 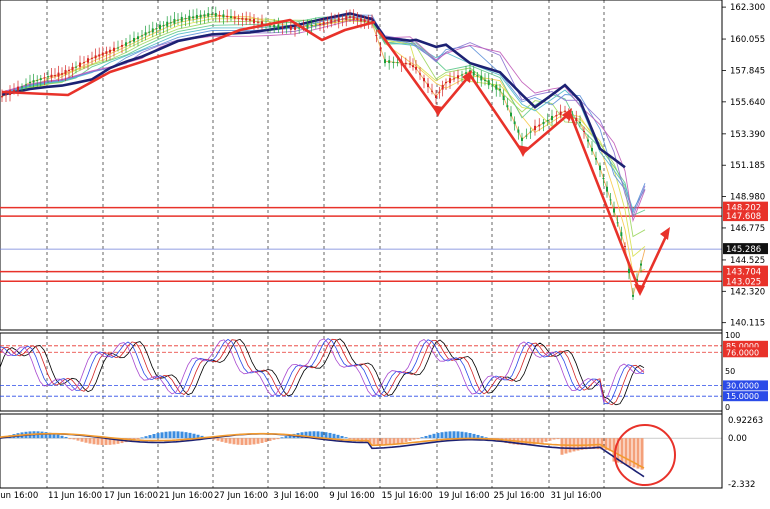 What do you see at coordinates (743, 250) in the screenshot?
I see `current-price-label: 145.286` at bounding box center [743, 250].